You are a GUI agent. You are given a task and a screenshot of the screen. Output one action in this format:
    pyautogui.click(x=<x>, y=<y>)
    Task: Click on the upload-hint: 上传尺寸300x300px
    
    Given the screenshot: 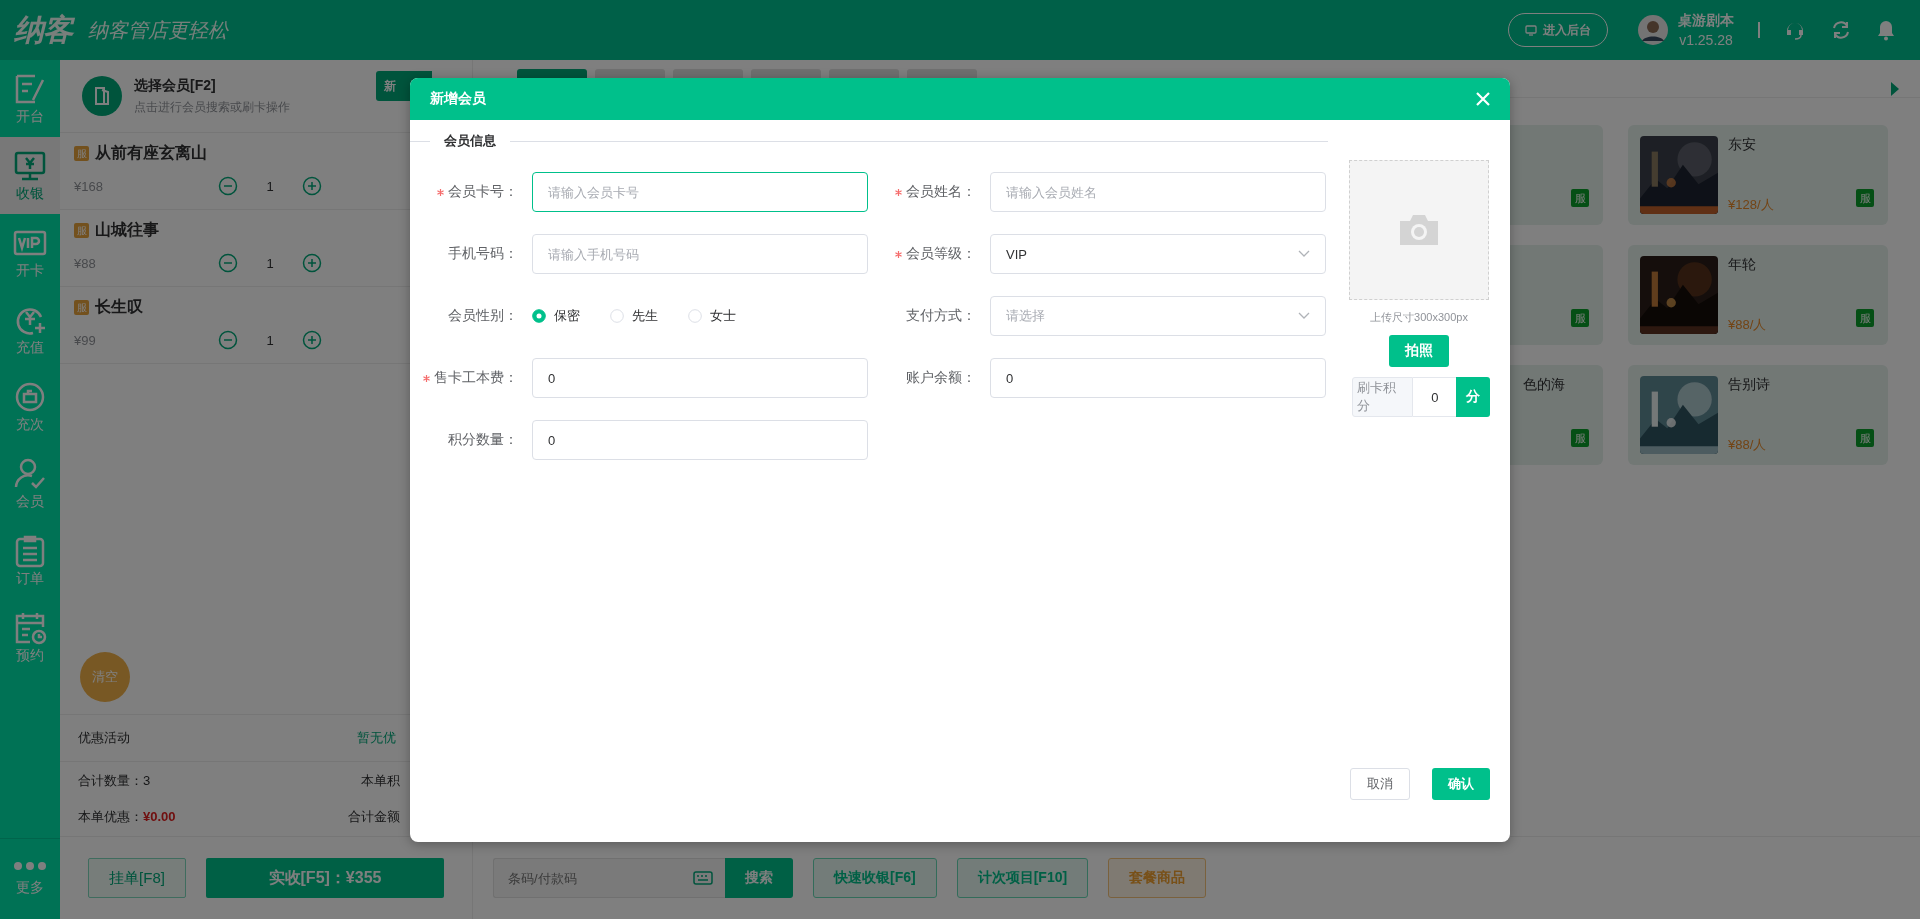 What is the action you would take?
    pyautogui.click(x=1419, y=317)
    